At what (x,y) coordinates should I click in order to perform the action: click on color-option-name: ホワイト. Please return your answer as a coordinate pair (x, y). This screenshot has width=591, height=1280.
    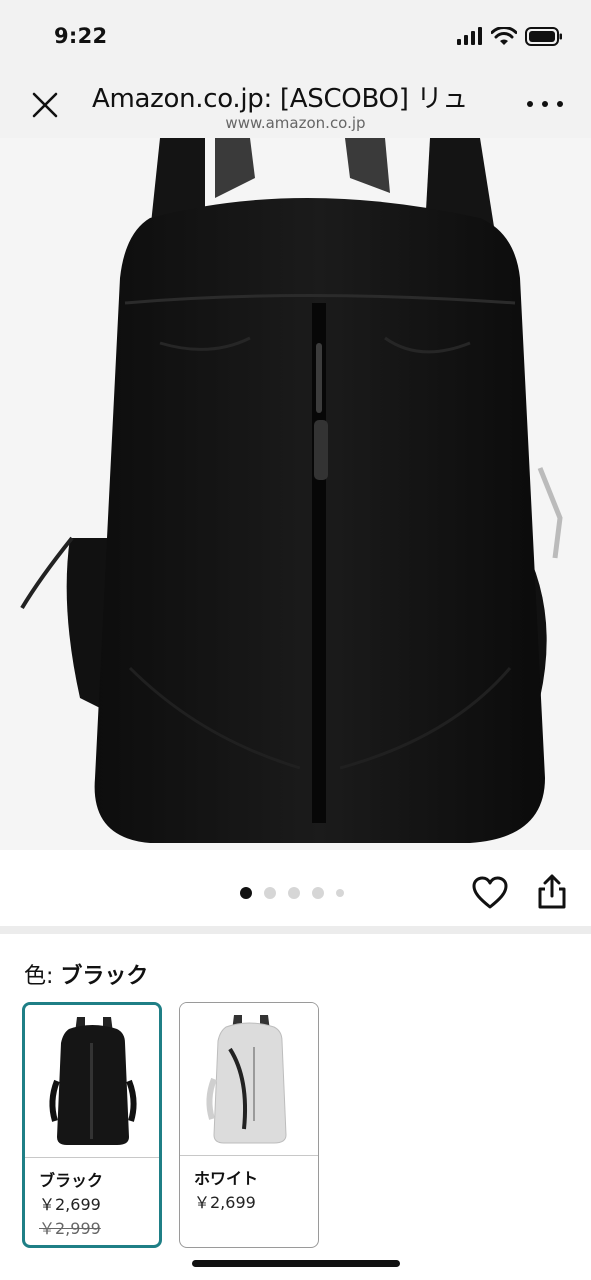
    Looking at the image, I should click on (226, 1178).